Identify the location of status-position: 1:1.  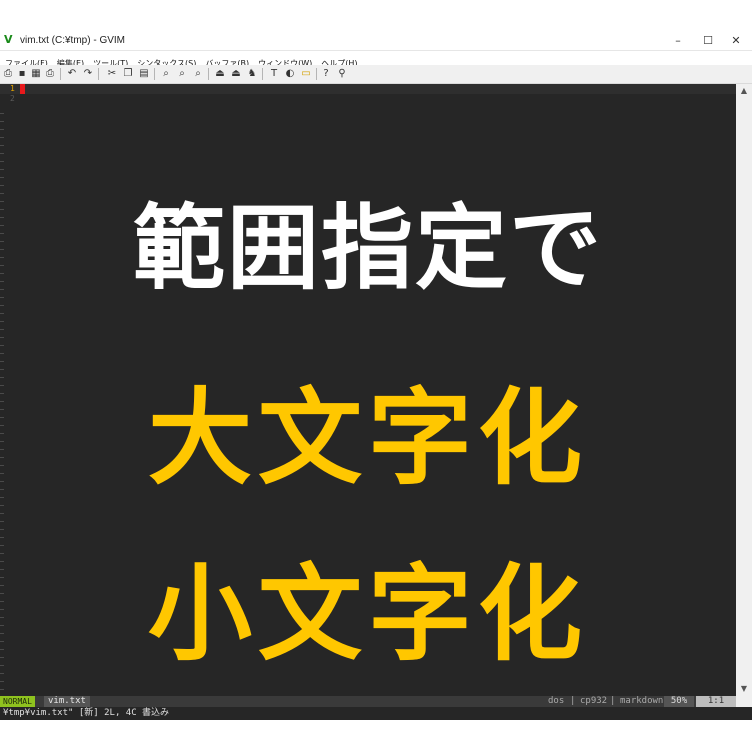
(716, 701).